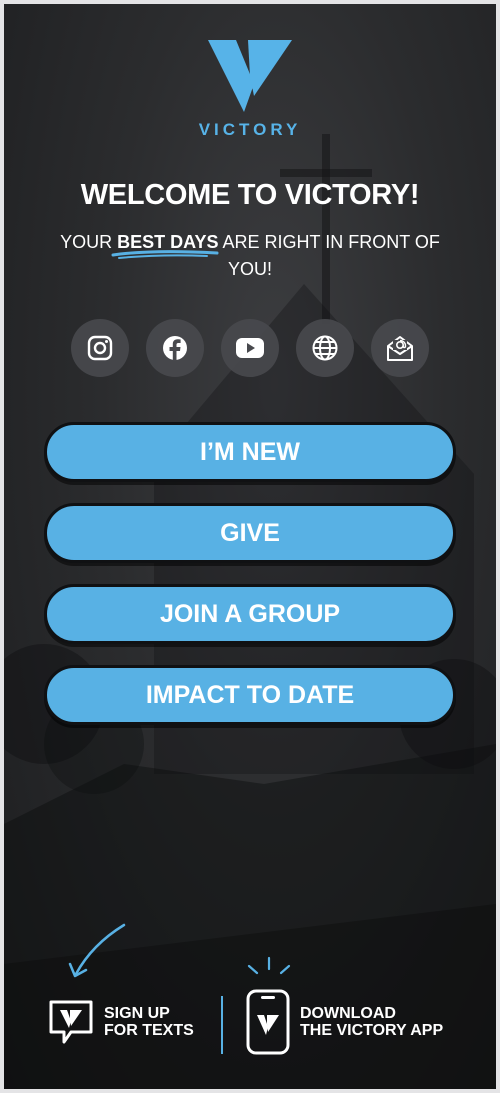 The image size is (500, 1093). I want to click on divider, so click(222, 1025).